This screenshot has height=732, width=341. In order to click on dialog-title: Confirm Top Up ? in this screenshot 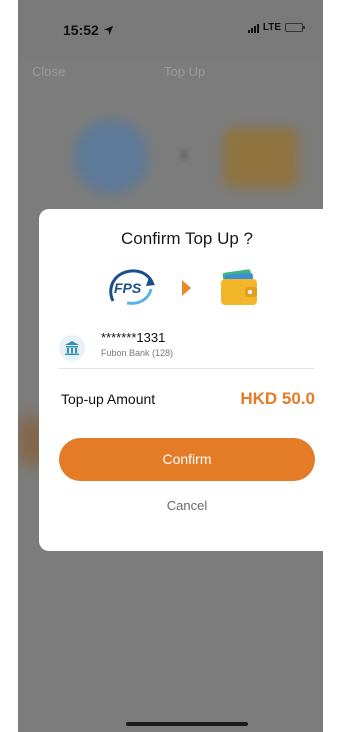, I will do `click(187, 238)`.